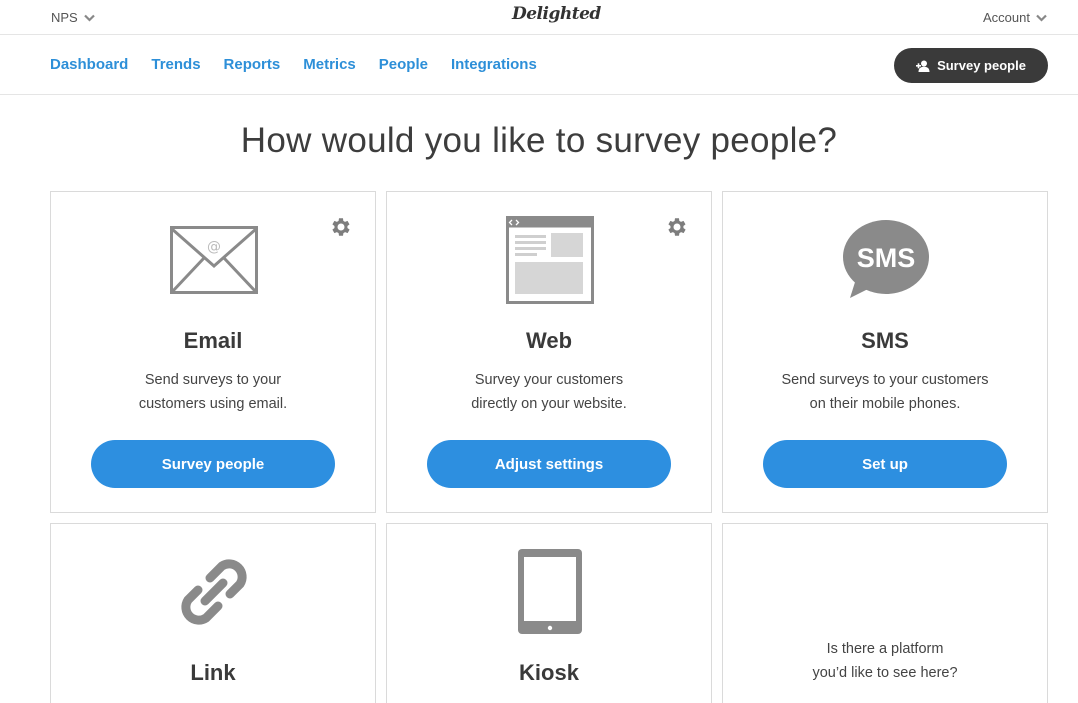  What do you see at coordinates (885, 380) in the screenshot?
I see `sms-desc-line1: Send surveys to your customers` at bounding box center [885, 380].